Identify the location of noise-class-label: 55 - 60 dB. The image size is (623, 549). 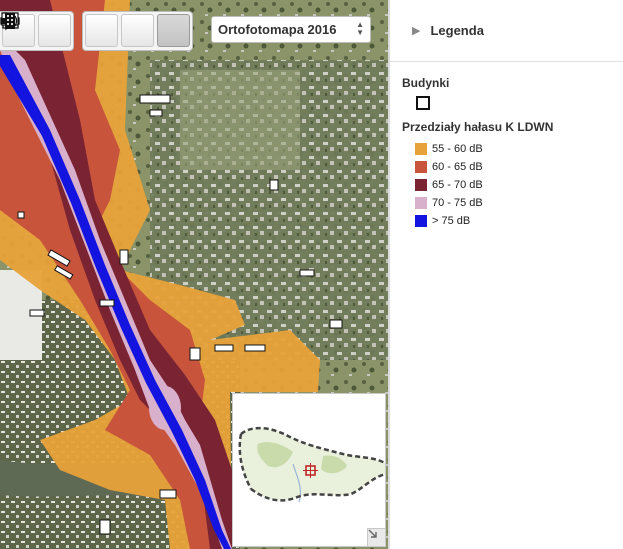
(457, 149).